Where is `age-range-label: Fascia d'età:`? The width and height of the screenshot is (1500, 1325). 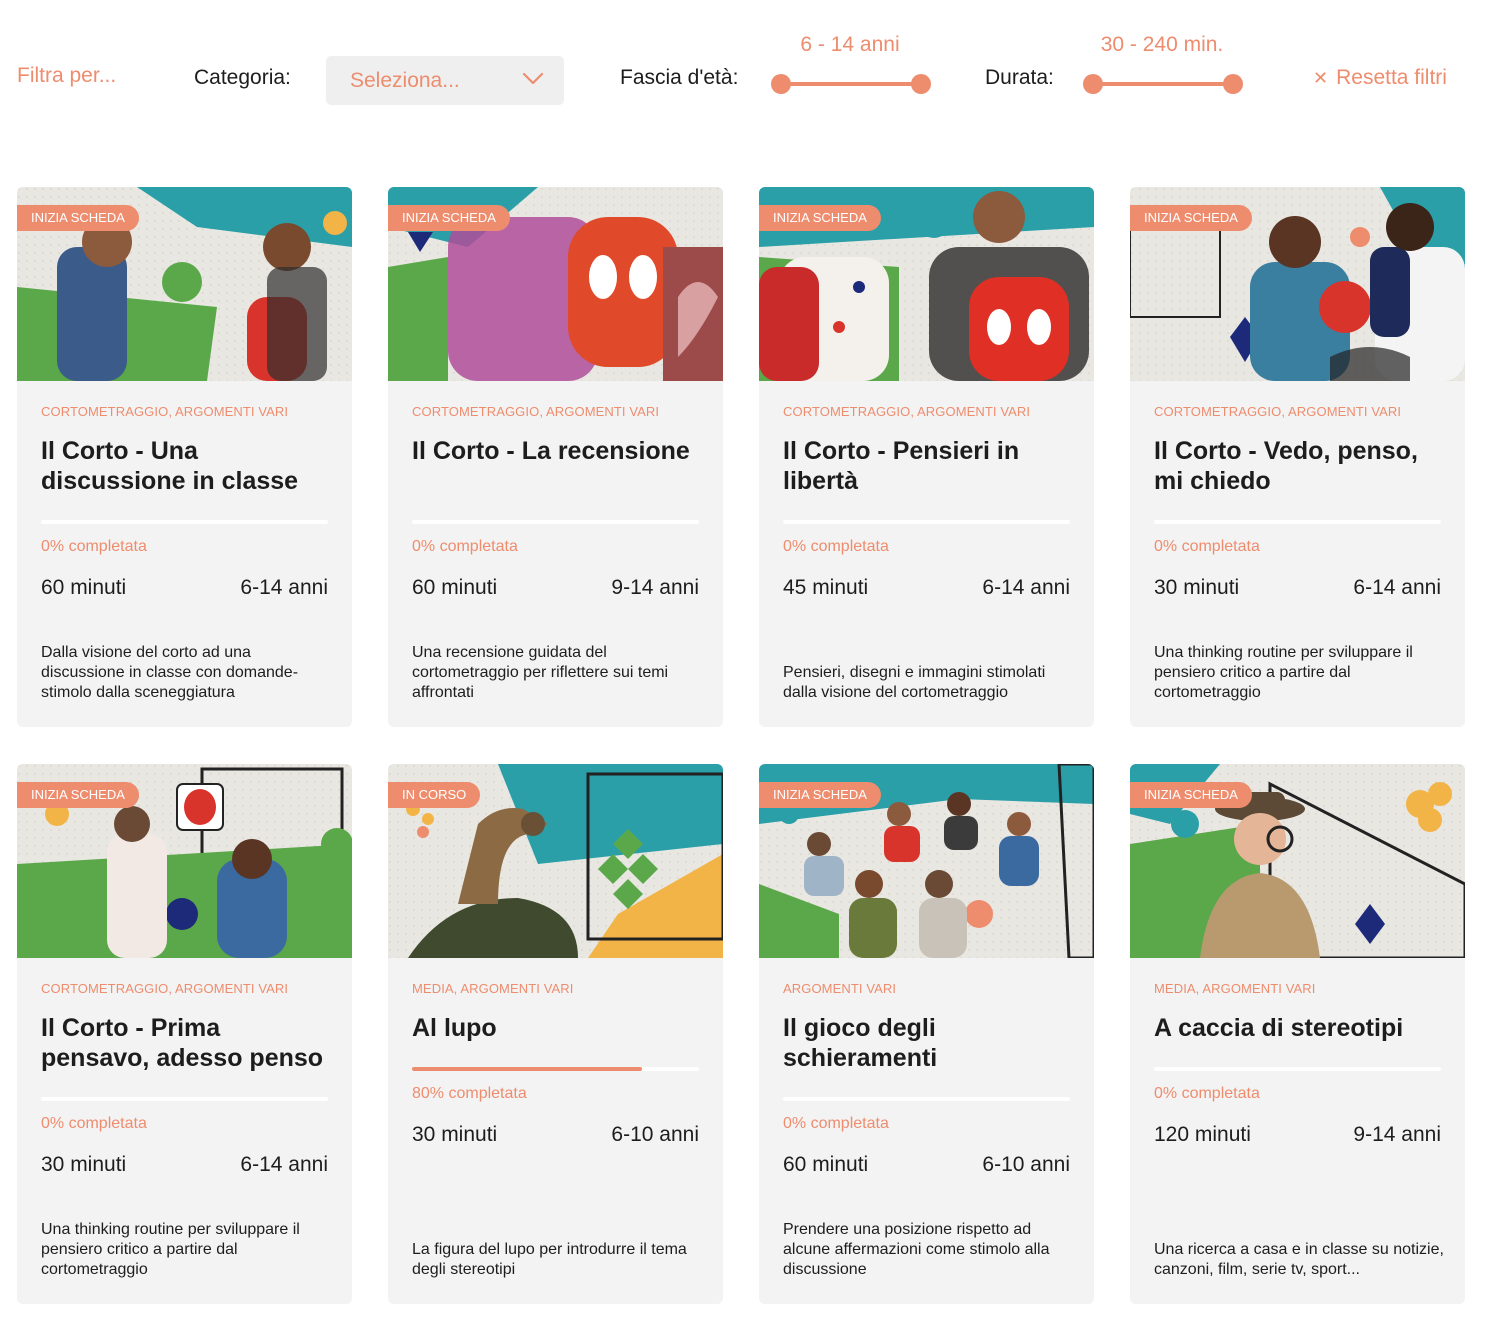
age-range-label: Fascia d'età: is located at coordinates (679, 77).